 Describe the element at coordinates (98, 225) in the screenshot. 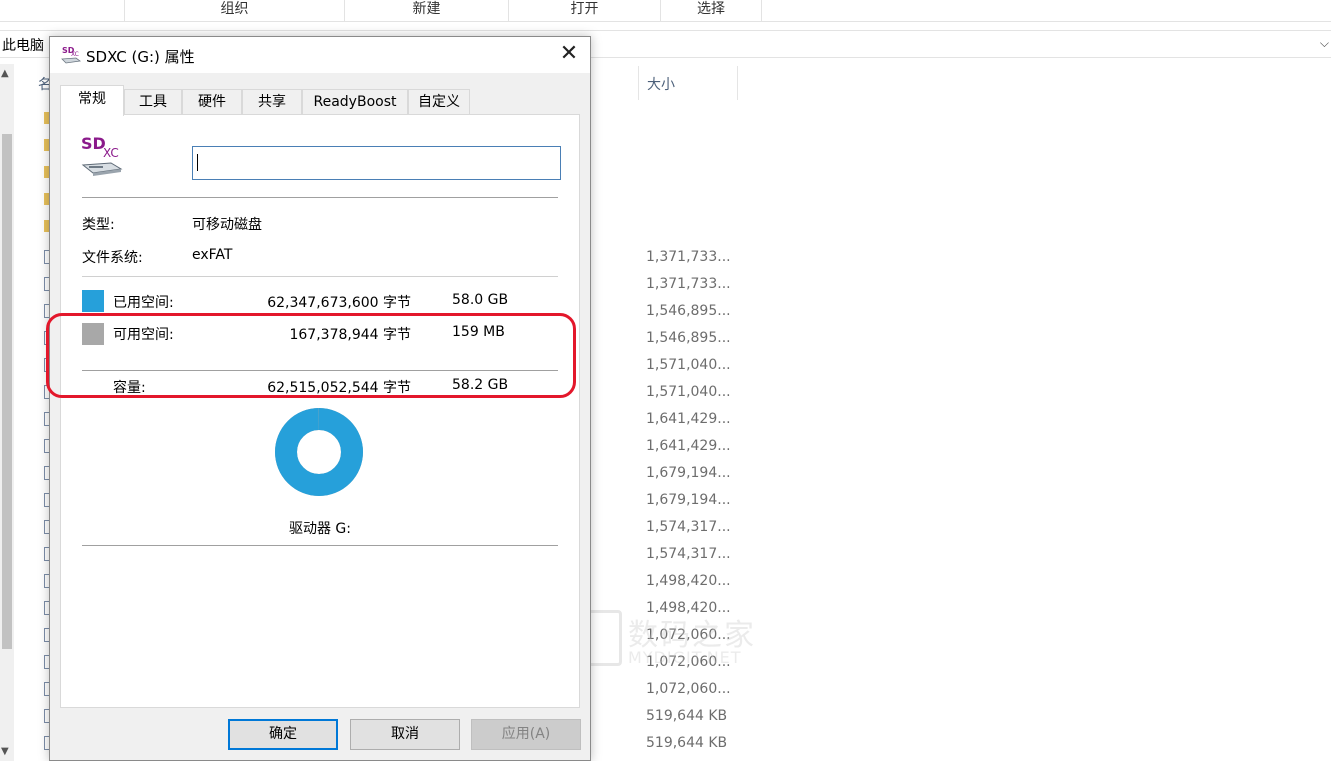

I see `type-label: 类型:` at that location.